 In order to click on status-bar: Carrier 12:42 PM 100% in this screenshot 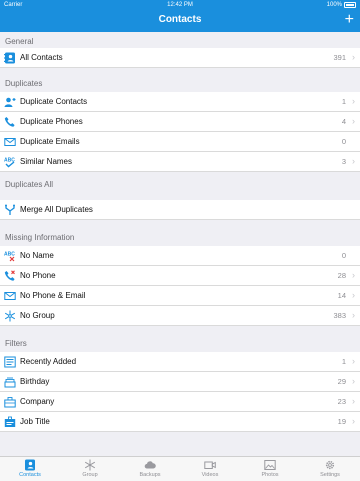, I will do `click(180, 5)`.